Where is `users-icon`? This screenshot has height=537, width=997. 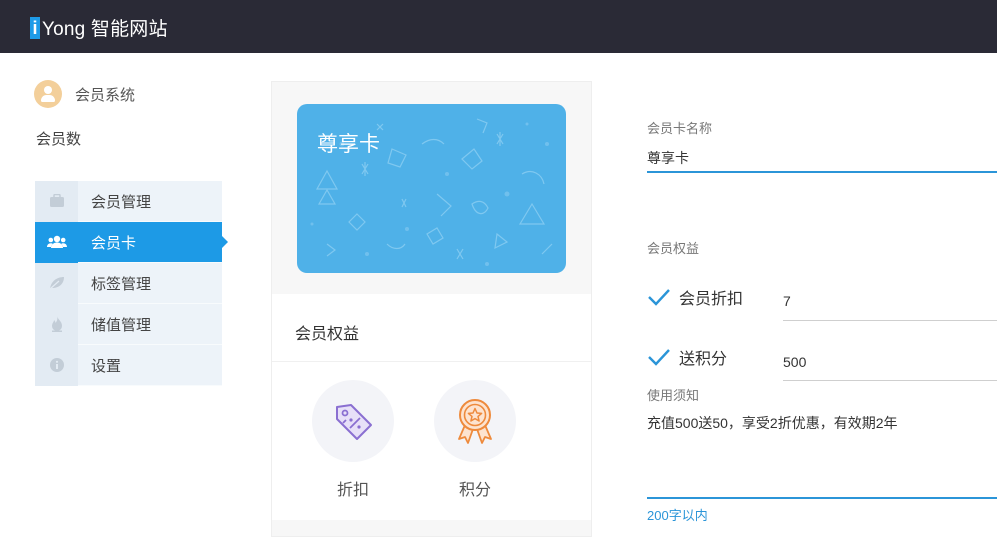 users-icon is located at coordinates (56, 242).